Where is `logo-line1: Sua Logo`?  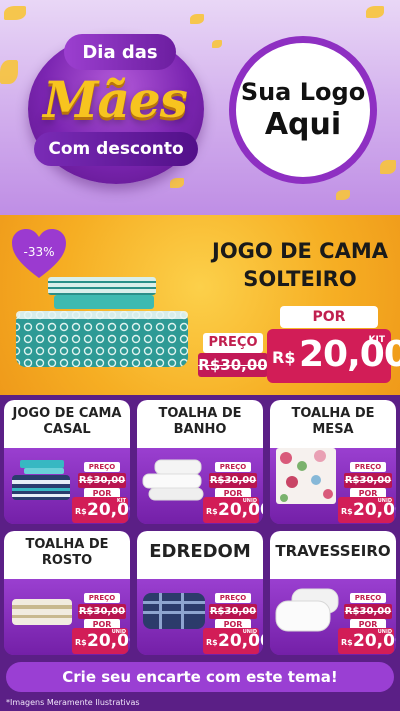
logo-line1: Sua Logo is located at coordinates (303, 92).